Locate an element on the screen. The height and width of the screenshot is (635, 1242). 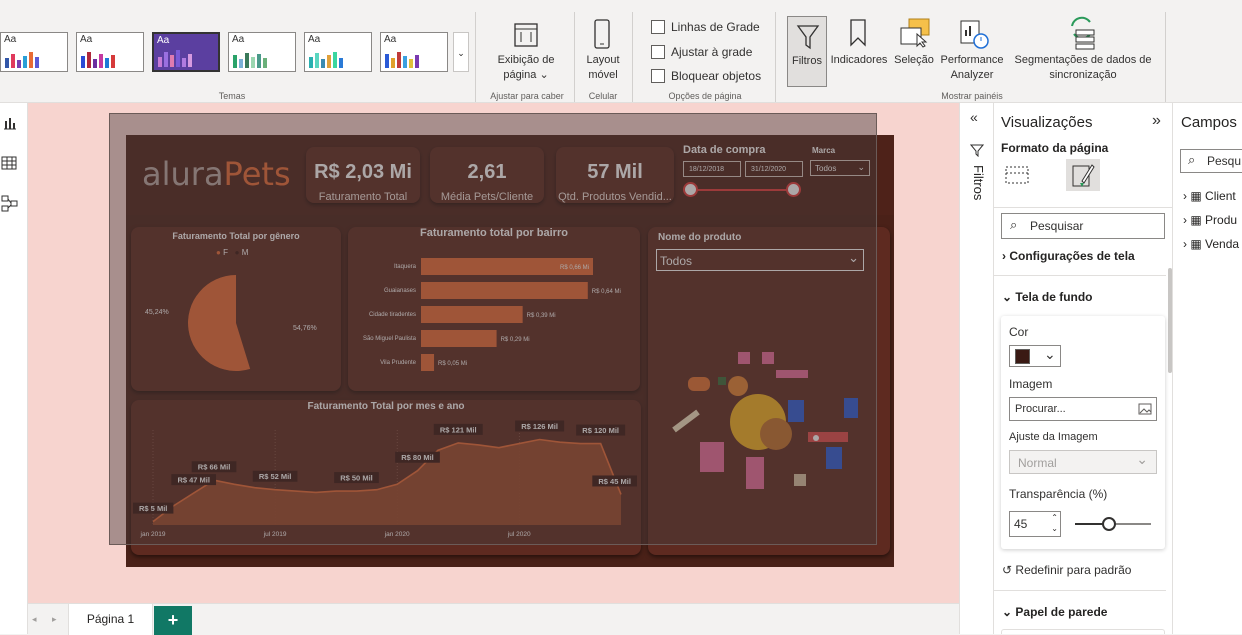
paintbrush-icon is located at coordinates (1083, 175).